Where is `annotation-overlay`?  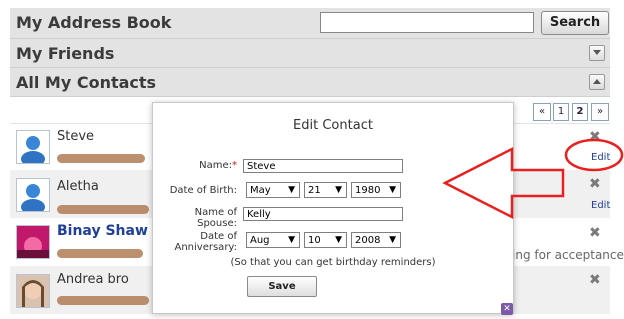
annotation-overlay is located at coordinates (533, 179).